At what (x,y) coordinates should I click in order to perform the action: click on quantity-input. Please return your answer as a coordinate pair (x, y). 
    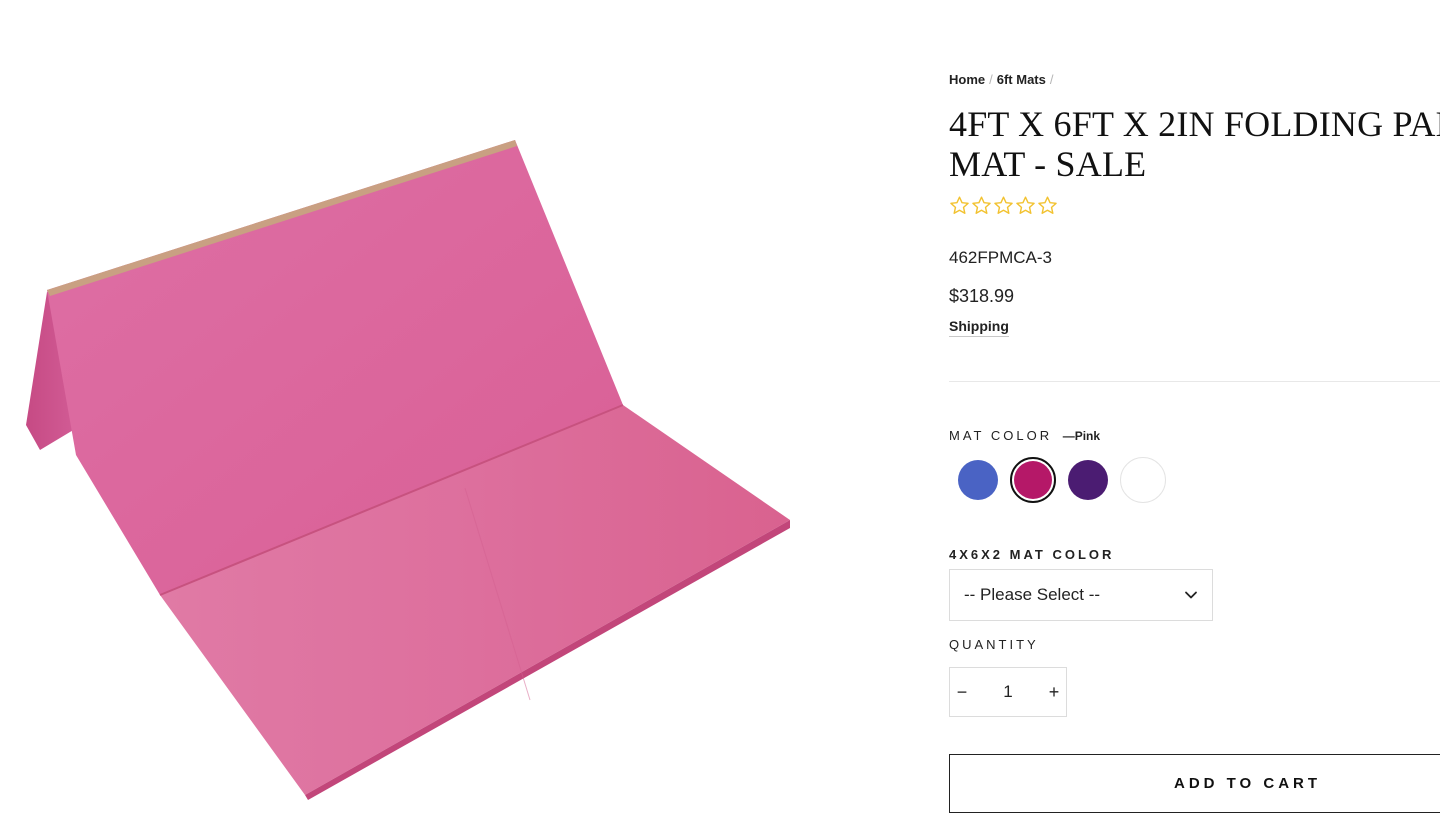
    Looking at the image, I should click on (1008, 692).